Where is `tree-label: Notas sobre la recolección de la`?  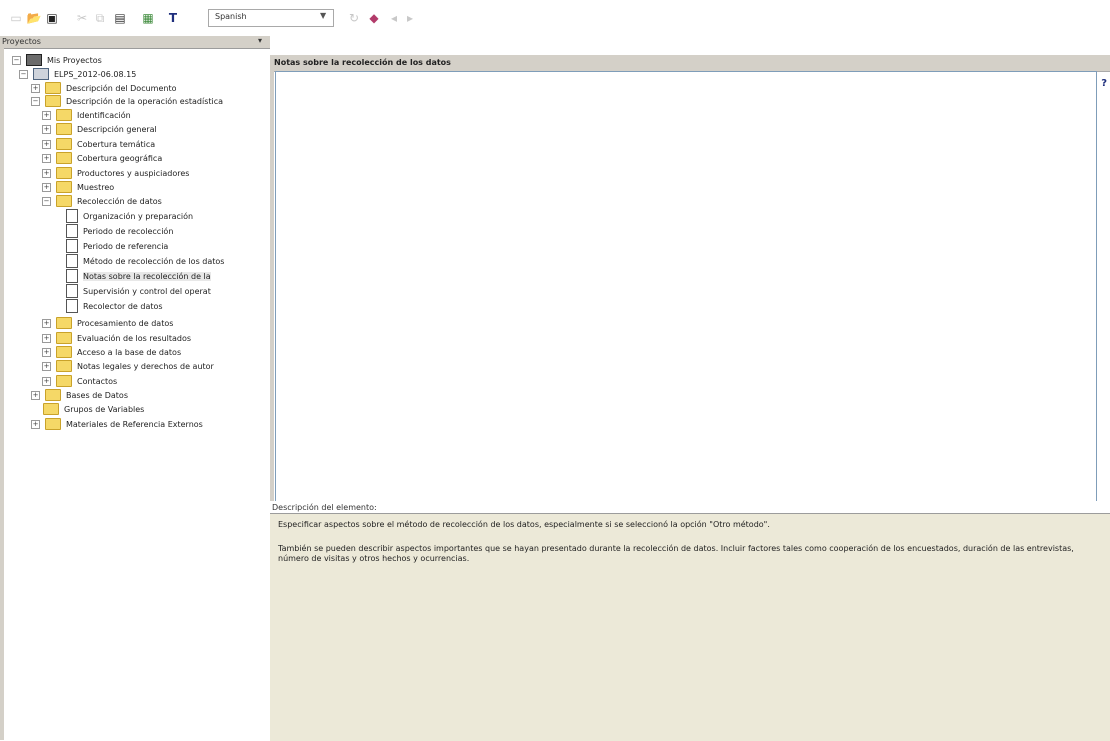 tree-label: Notas sobre la recolección de la is located at coordinates (147, 276).